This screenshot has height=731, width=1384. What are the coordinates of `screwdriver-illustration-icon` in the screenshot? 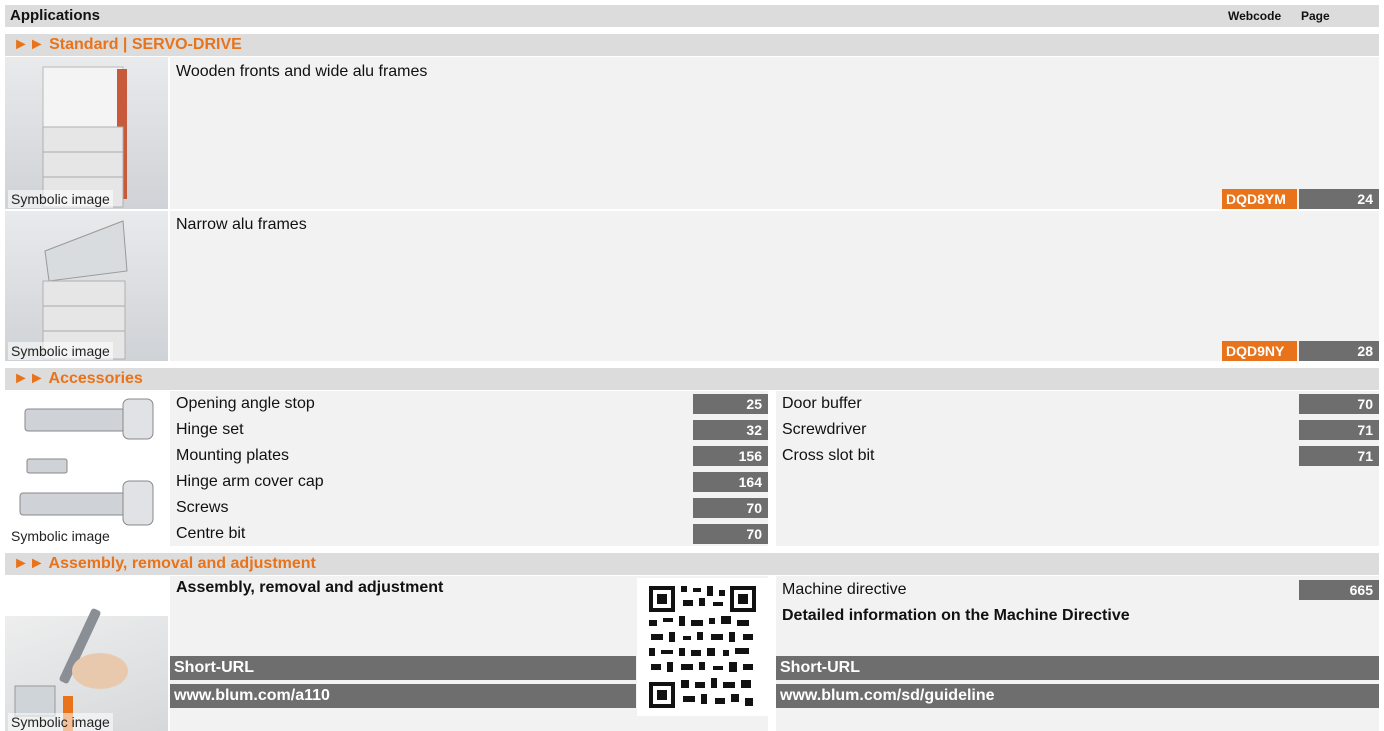 It's located at (86, 653).